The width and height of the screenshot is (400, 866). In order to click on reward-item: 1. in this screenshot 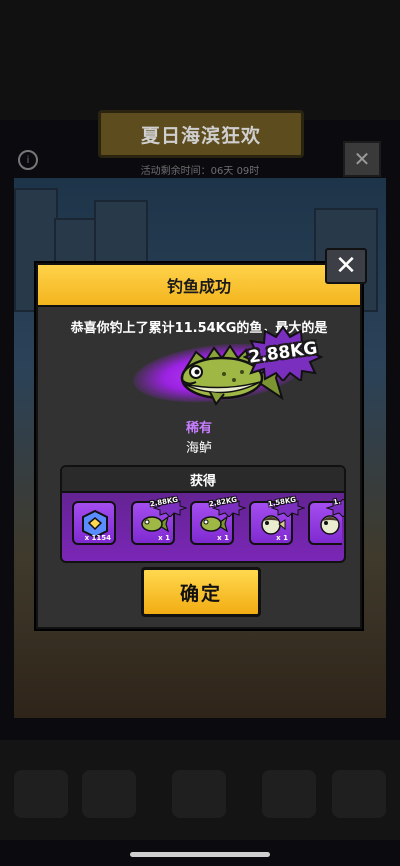, I will do `click(326, 521)`.